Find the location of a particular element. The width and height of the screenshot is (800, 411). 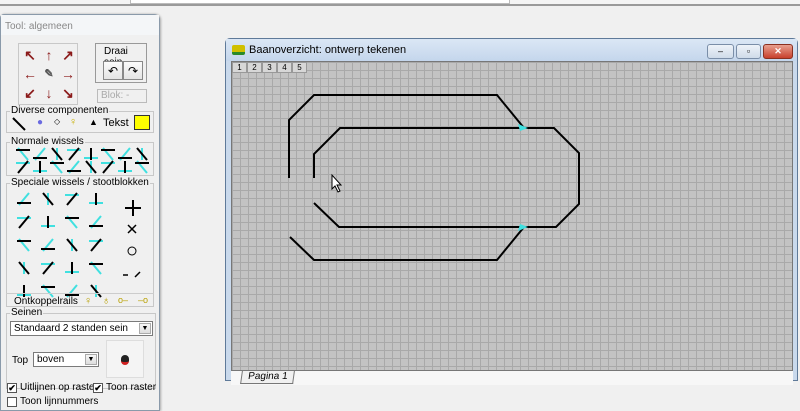

lijnnummers-checkbox: Toon lijnnummers is located at coordinates (52, 401).